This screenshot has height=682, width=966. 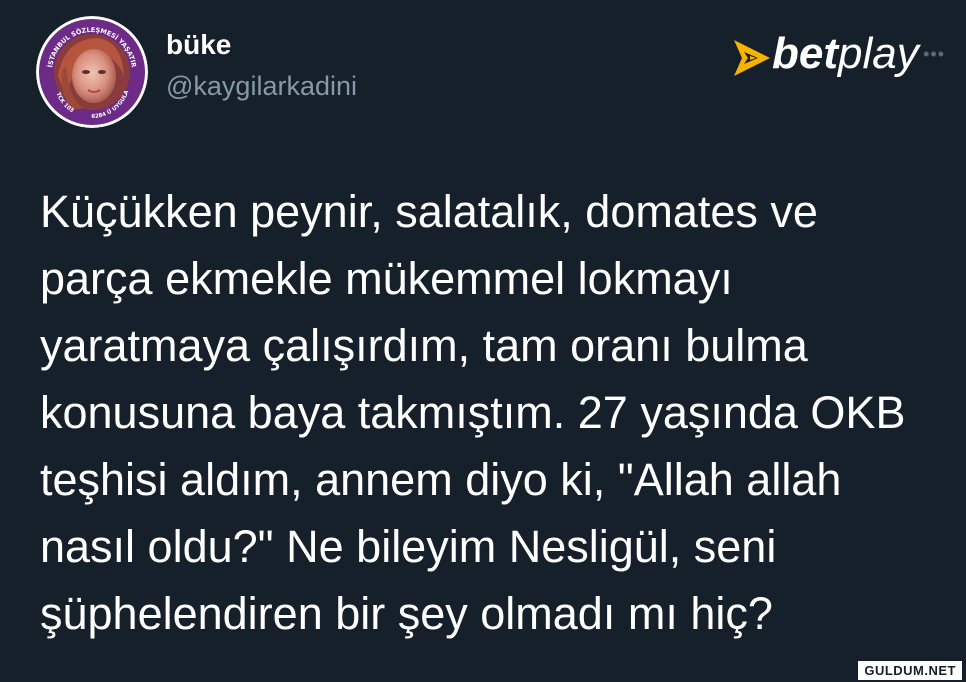 I want to click on brand-play-text: play, so click(x=878, y=53).